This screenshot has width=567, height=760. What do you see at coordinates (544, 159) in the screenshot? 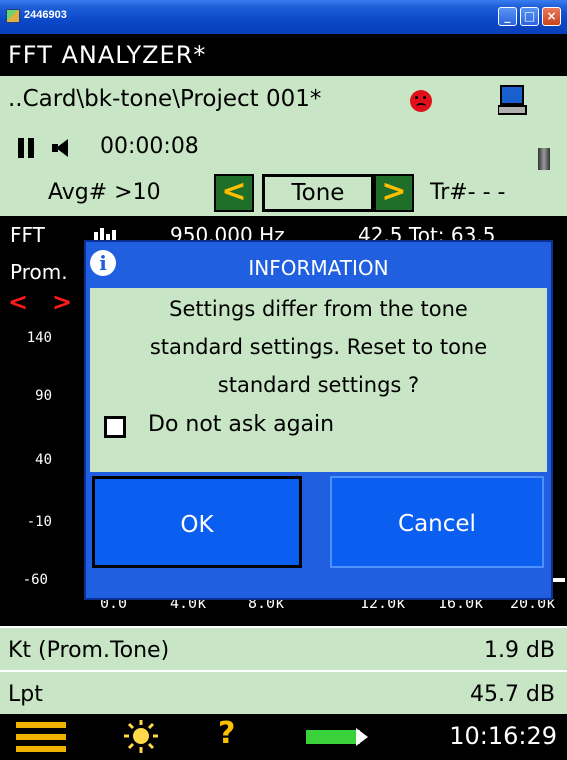
I see `level-meter-icon` at bounding box center [544, 159].